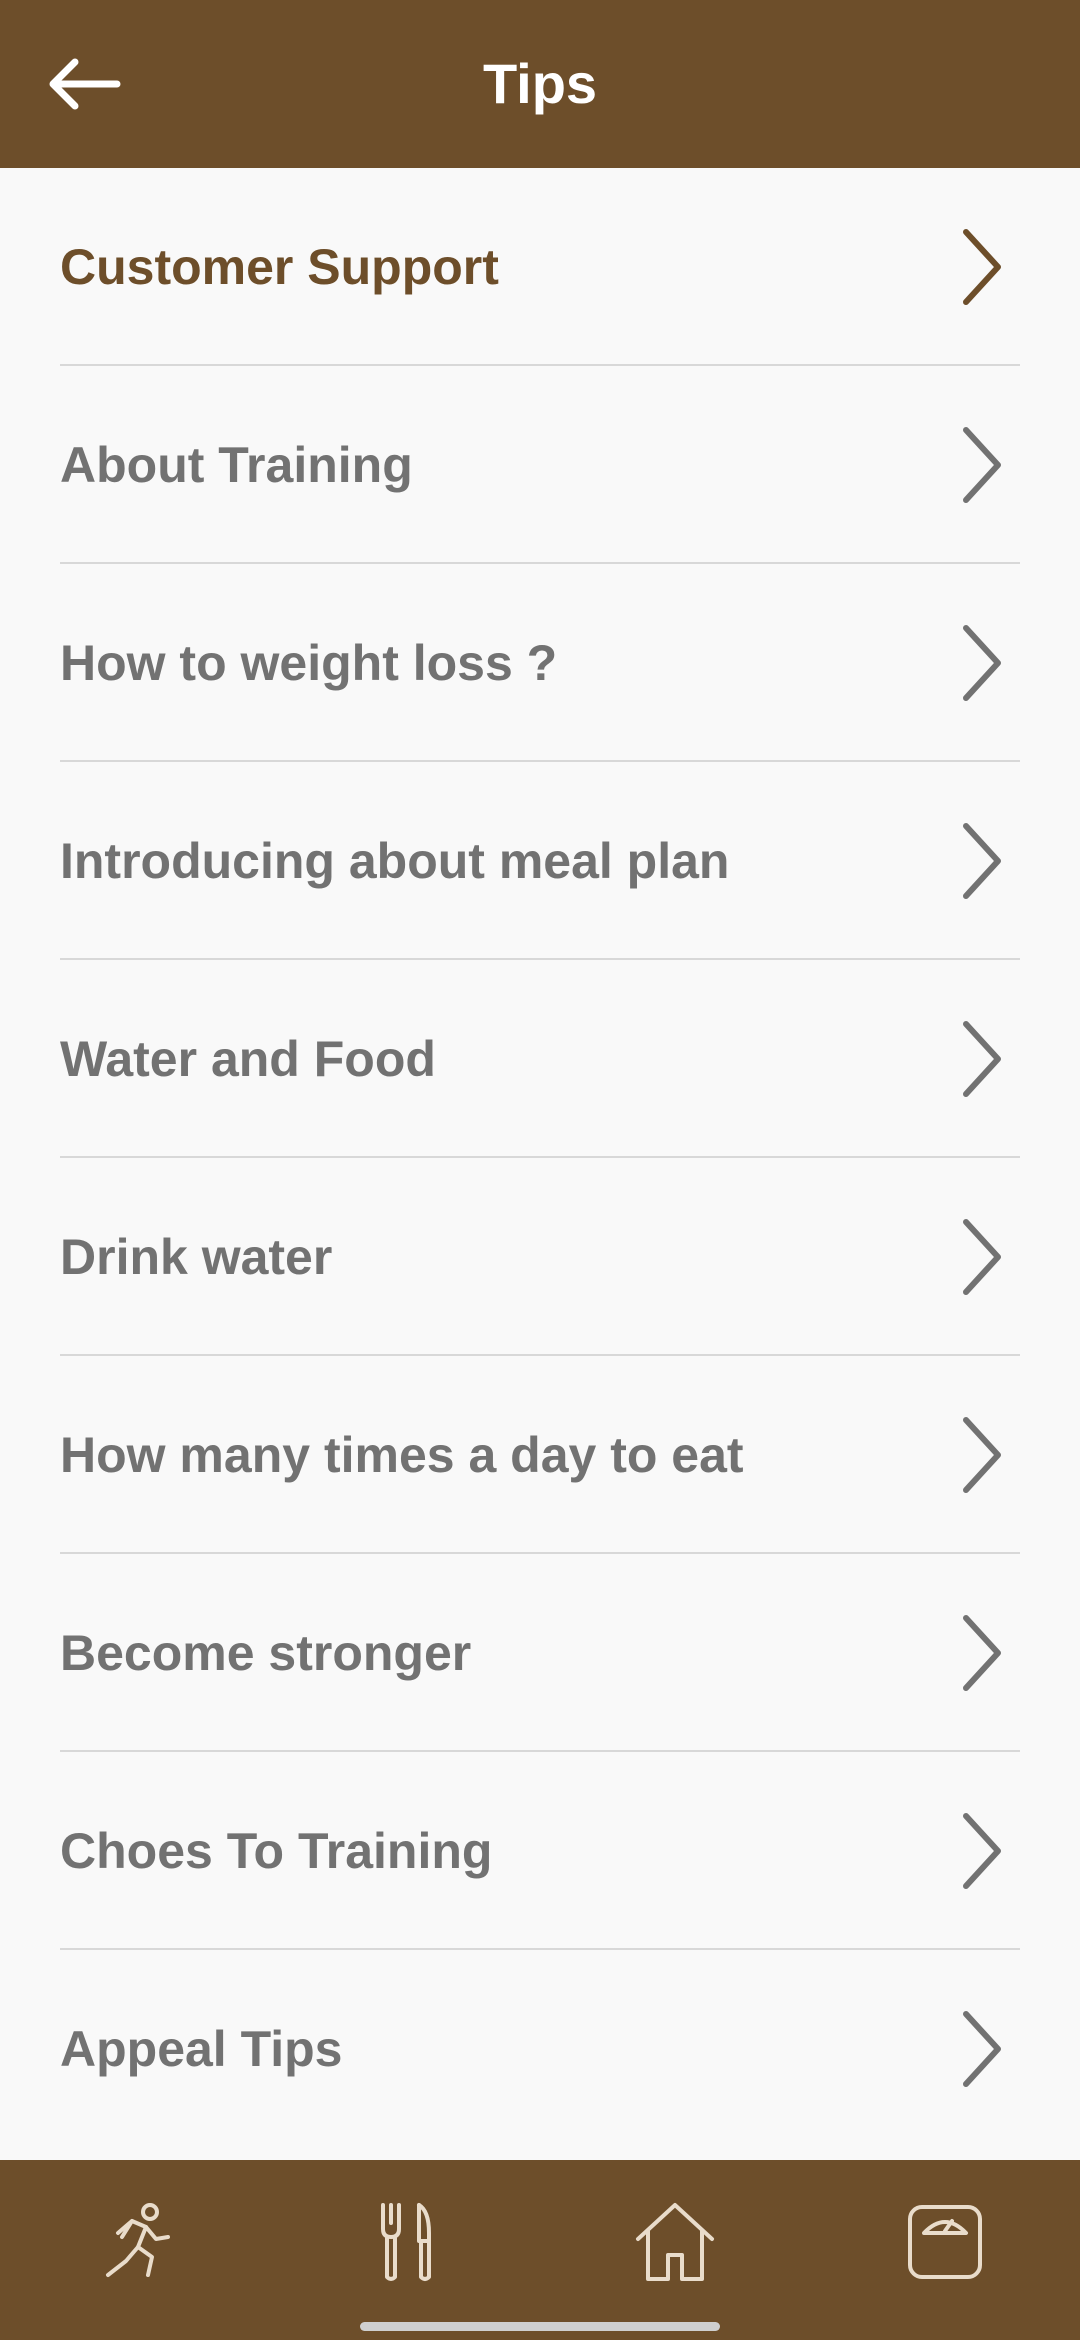  Describe the element at coordinates (540, 1257) in the screenshot. I see `tip-item-drink-water: Drink water` at that location.